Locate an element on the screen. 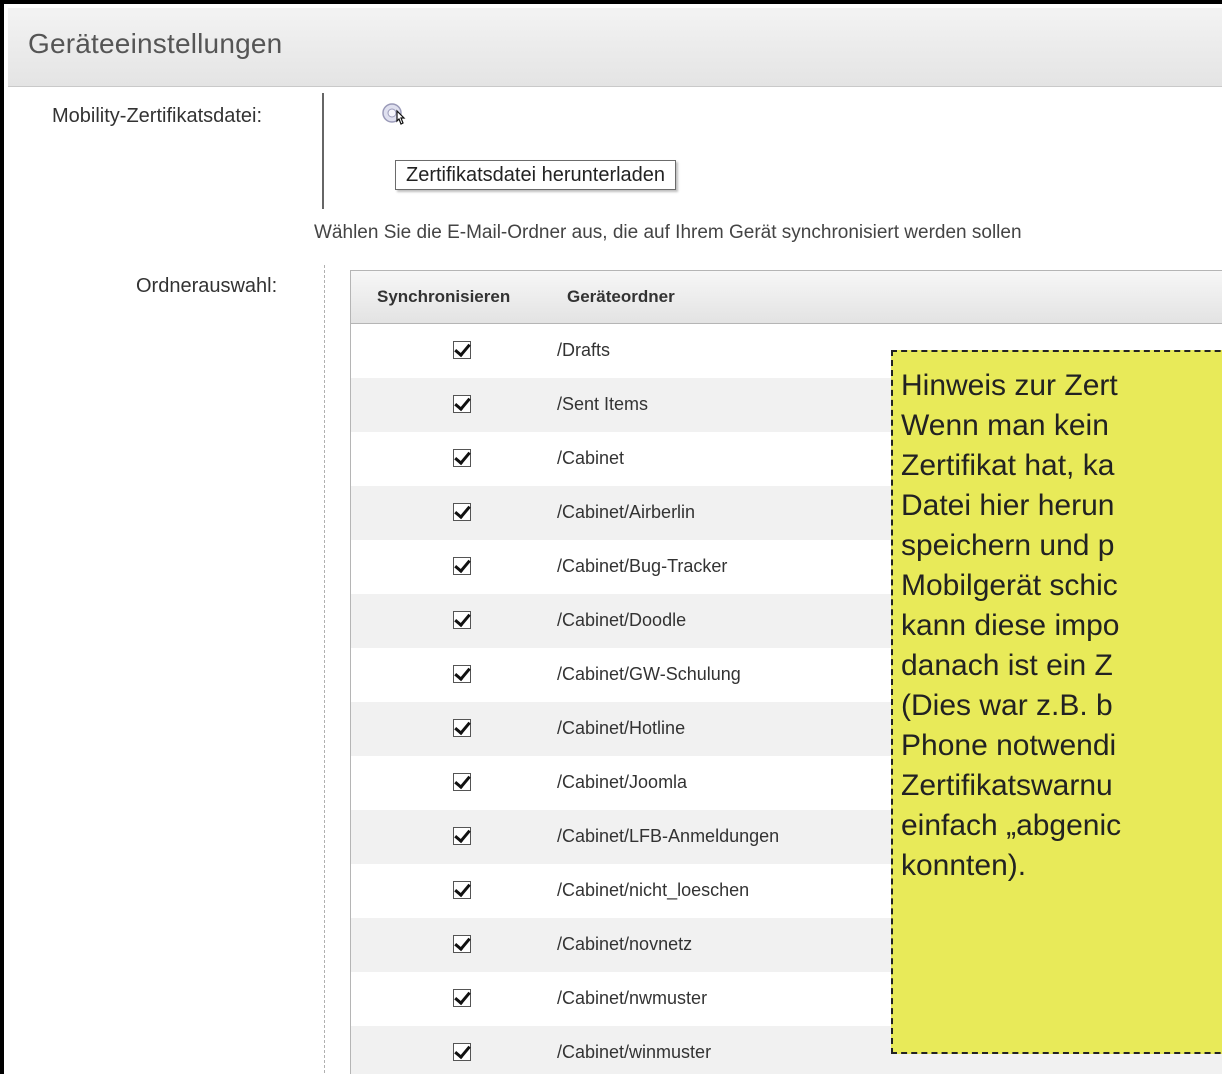 The image size is (1222, 1074). title-bar: Geräteeinstellungen is located at coordinates (615, 47).